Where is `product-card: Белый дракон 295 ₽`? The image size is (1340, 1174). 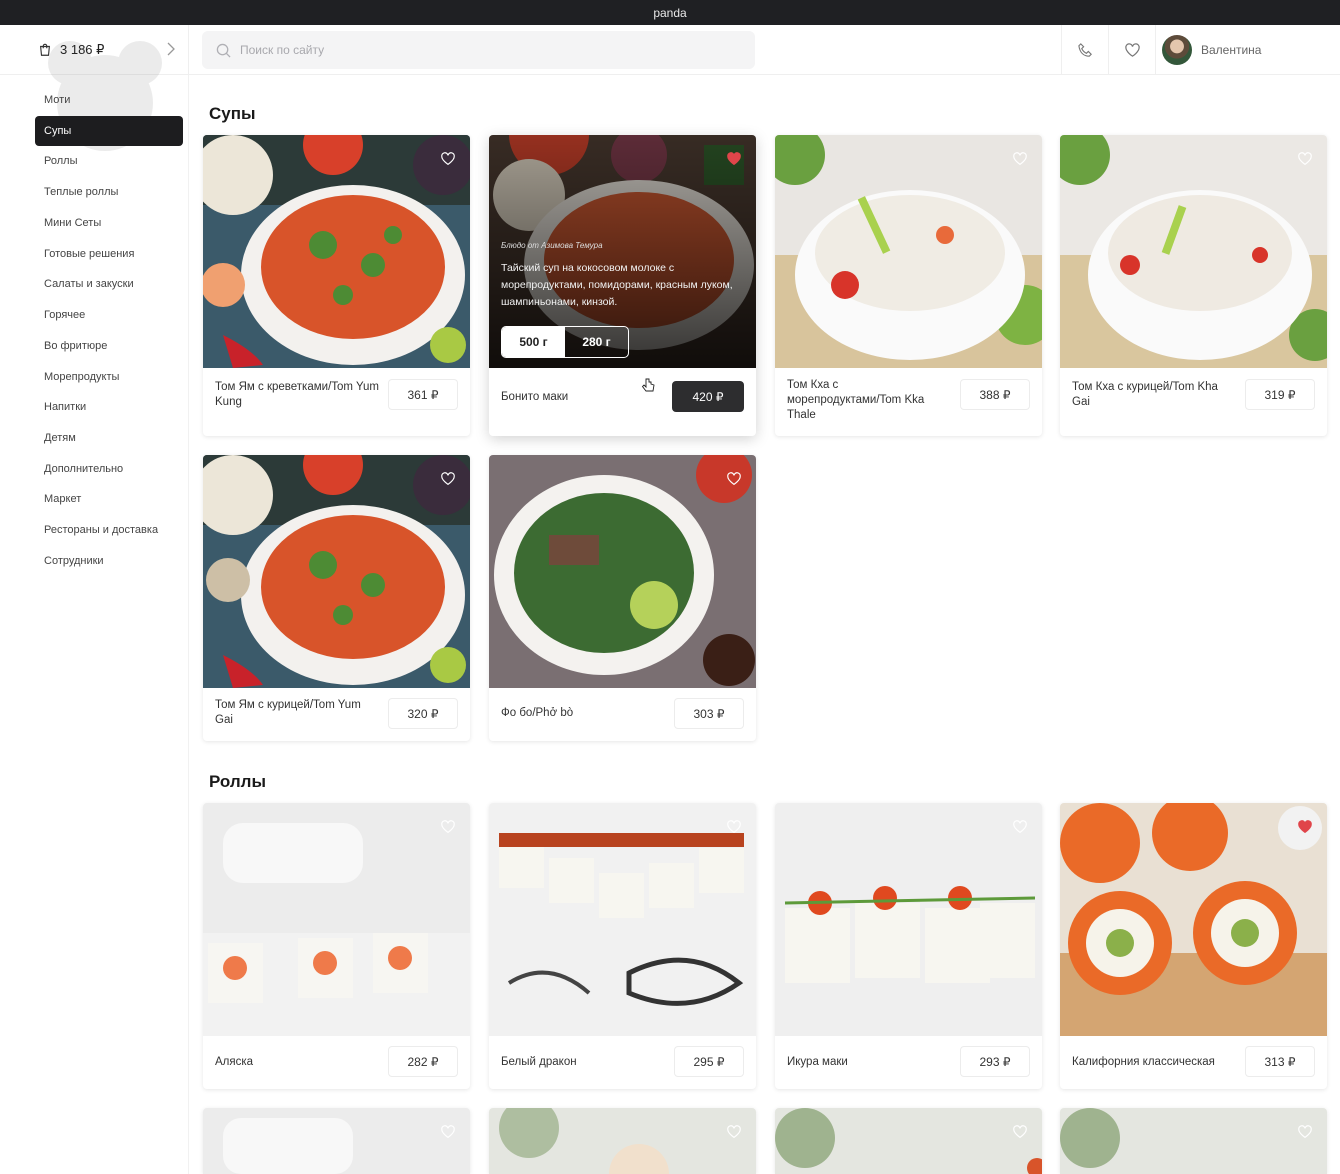
product-card: Белый дракон 295 ₽ is located at coordinates (622, 946).